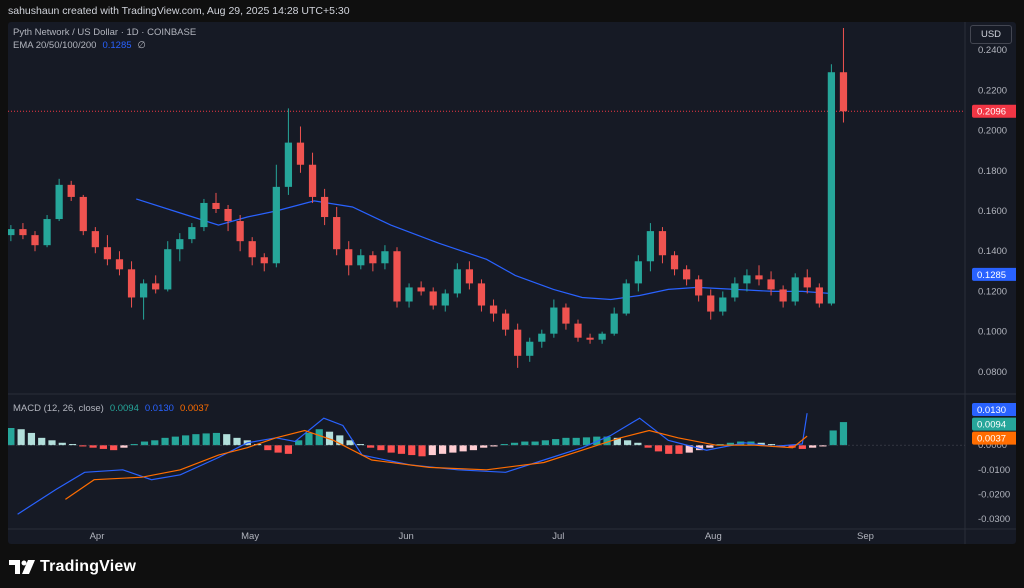  Describe the element at coordinates (991, 34) in the screenshot. I see `currency-button: USD` at that location.